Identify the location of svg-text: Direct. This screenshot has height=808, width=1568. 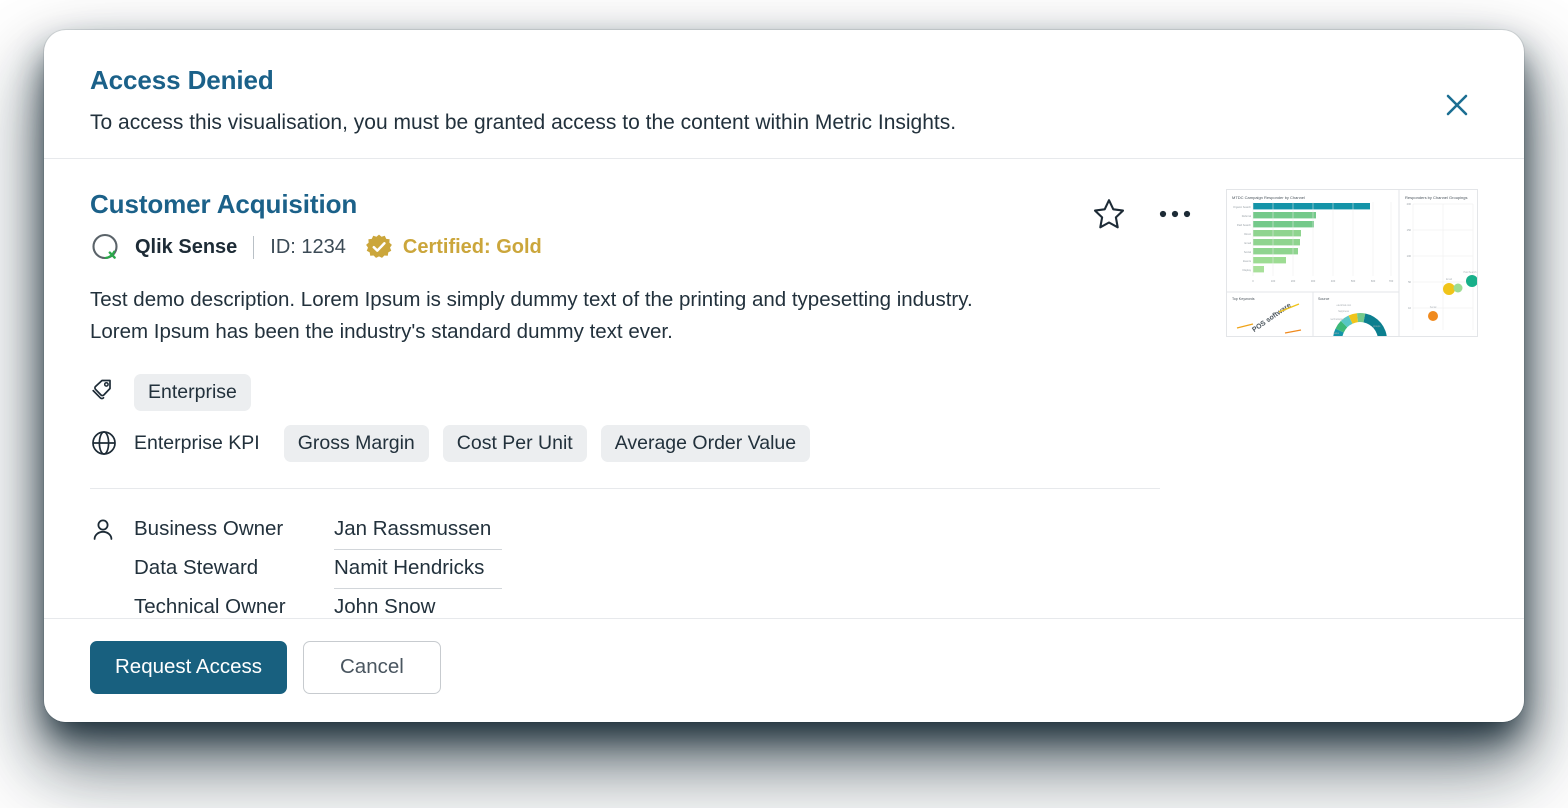
(1247, 234).